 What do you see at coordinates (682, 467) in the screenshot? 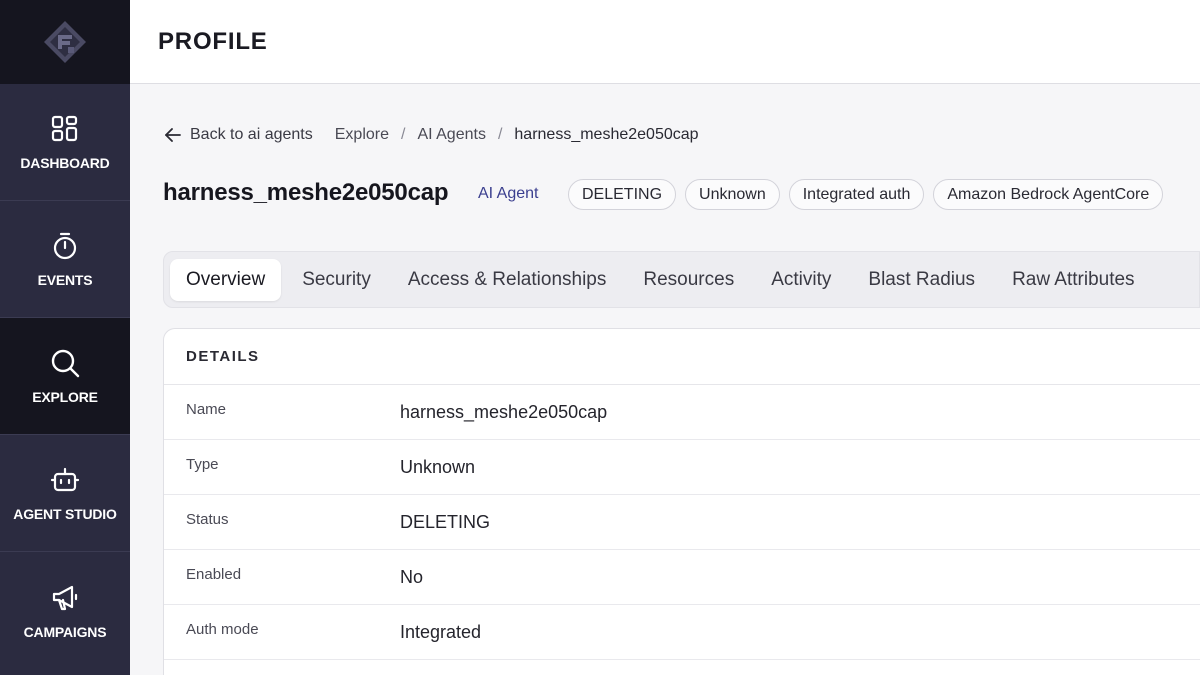
I see `detail-row-type: Type Unknown` at bounding box center [682, 467].